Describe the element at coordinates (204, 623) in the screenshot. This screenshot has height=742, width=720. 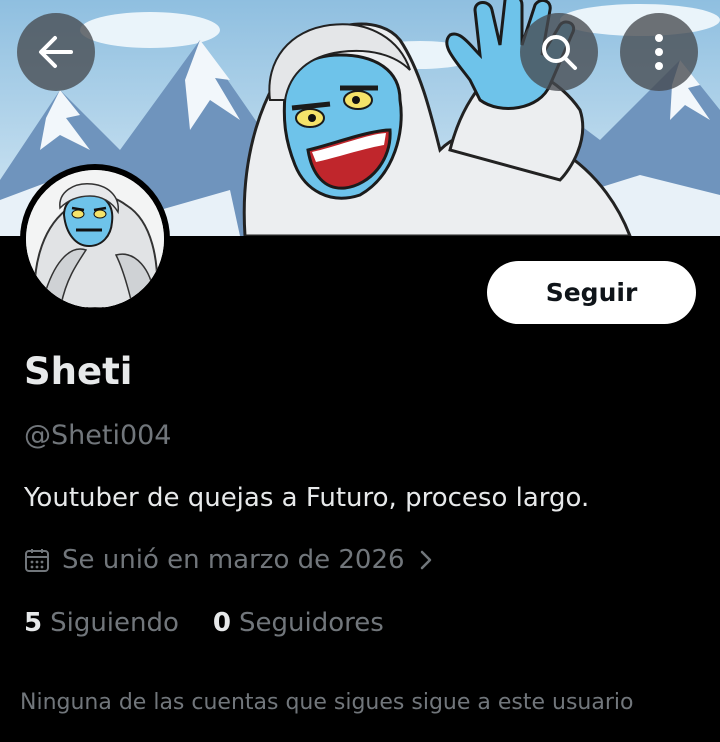
I see `follow-stats: 5 Siguiendo 0 Seguidores` at that location.